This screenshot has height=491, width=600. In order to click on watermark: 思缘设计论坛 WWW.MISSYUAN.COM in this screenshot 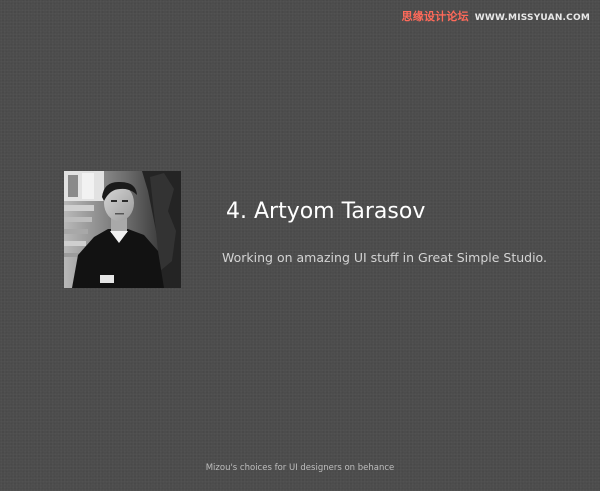, I will do `click(496, 16)`.